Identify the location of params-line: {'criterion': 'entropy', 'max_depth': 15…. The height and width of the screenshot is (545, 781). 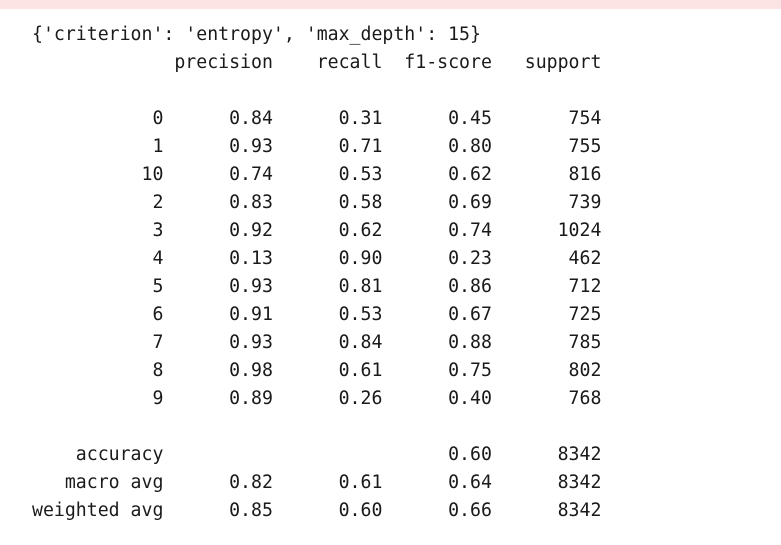
(256, 34).